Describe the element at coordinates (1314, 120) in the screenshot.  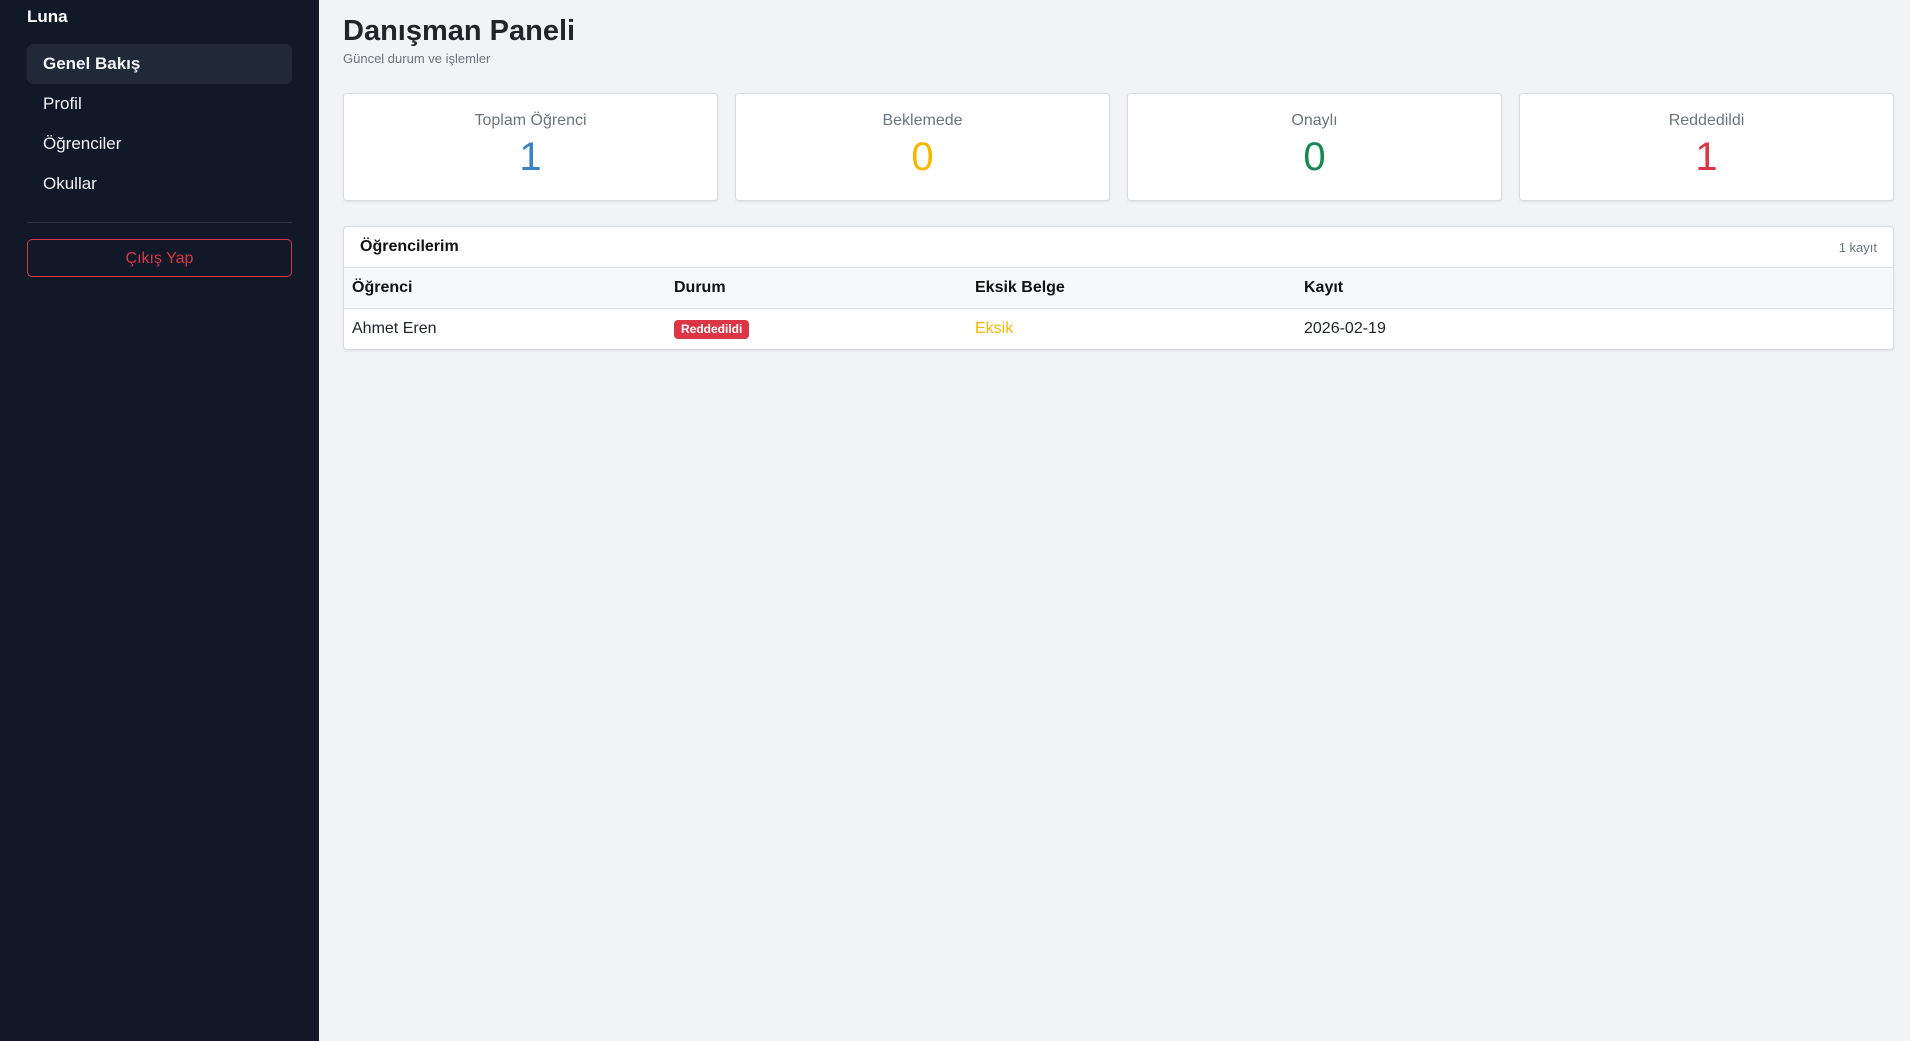
I see `stat-label: Onaylı` at that location.